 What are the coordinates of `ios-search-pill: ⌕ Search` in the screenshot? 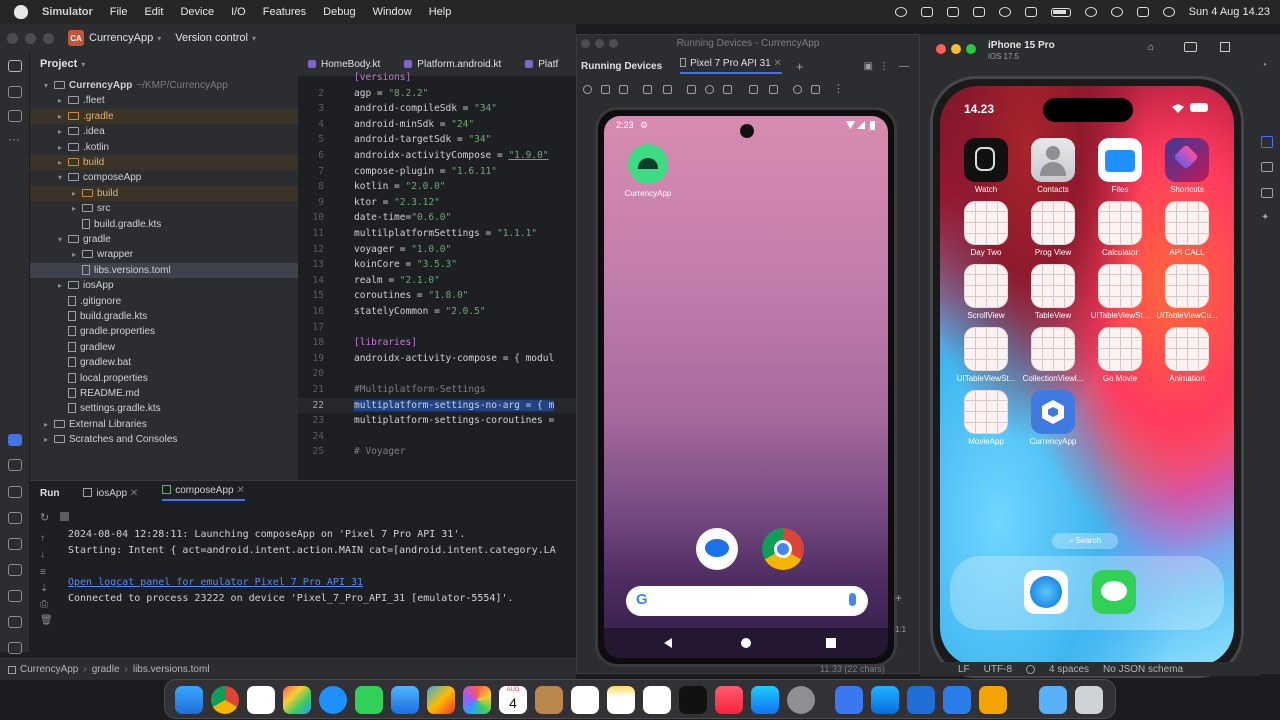 It's located at (1085, 541).